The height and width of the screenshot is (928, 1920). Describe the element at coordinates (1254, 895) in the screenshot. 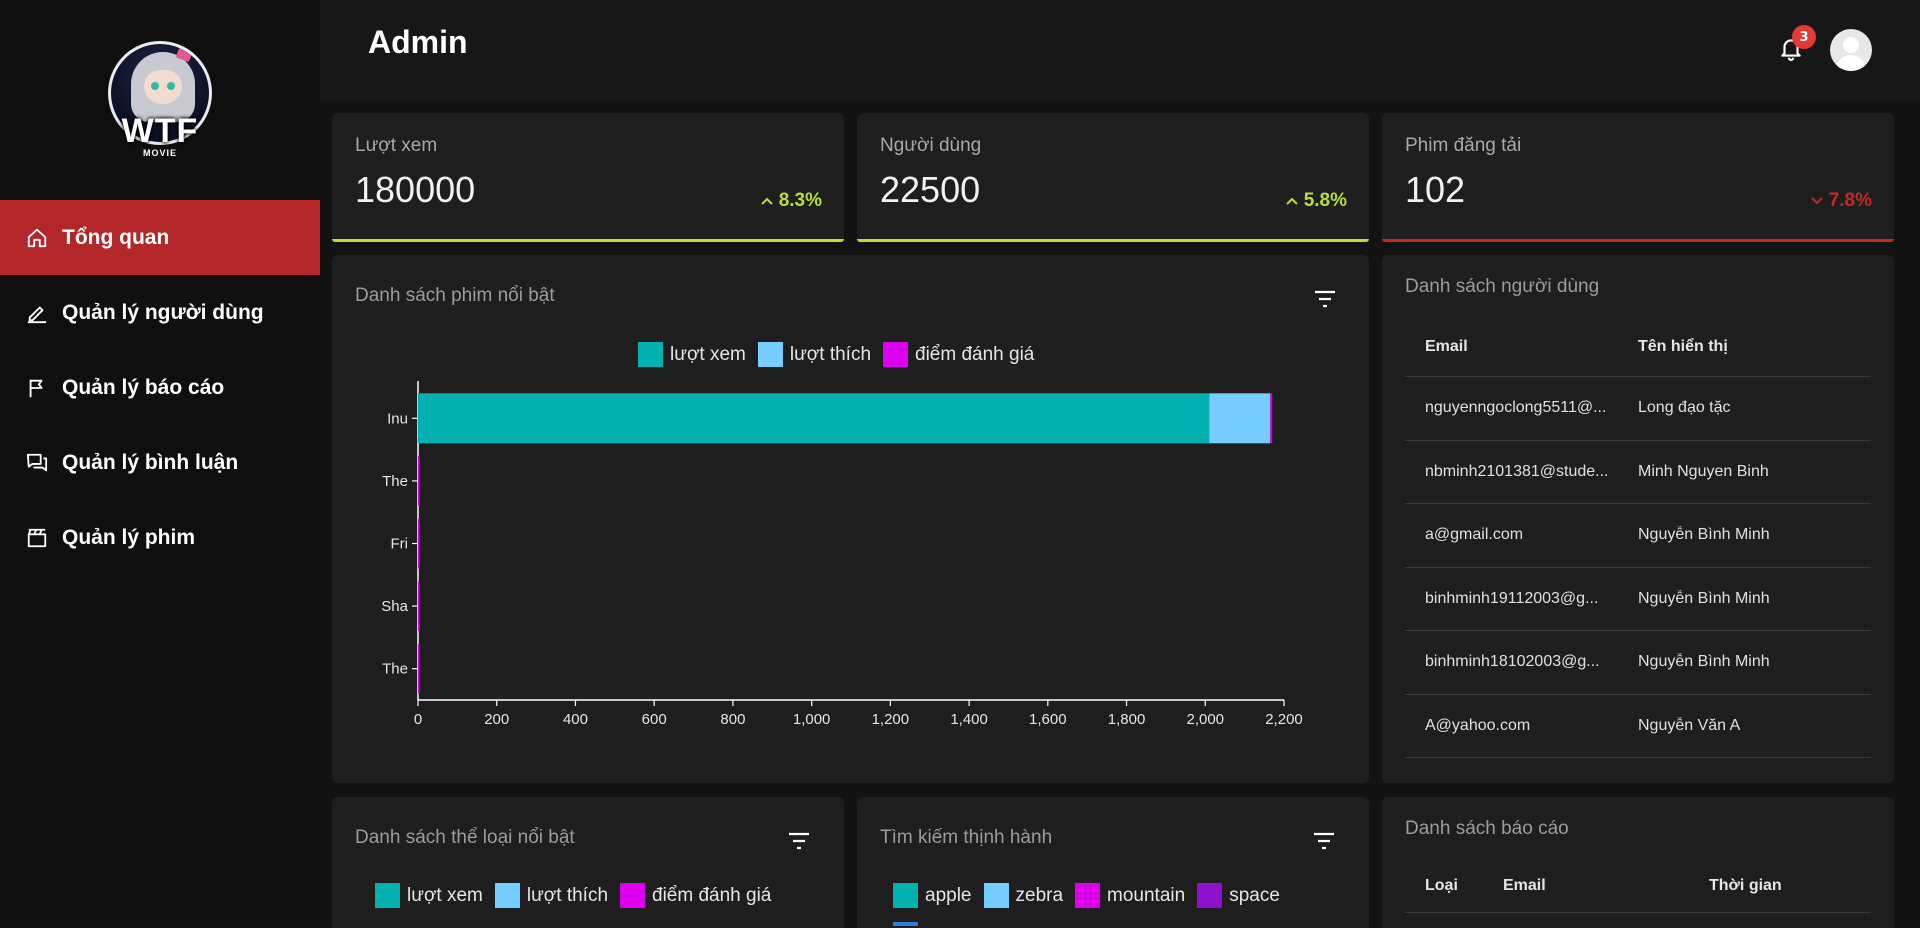

I see `legend-label: space` at that location.